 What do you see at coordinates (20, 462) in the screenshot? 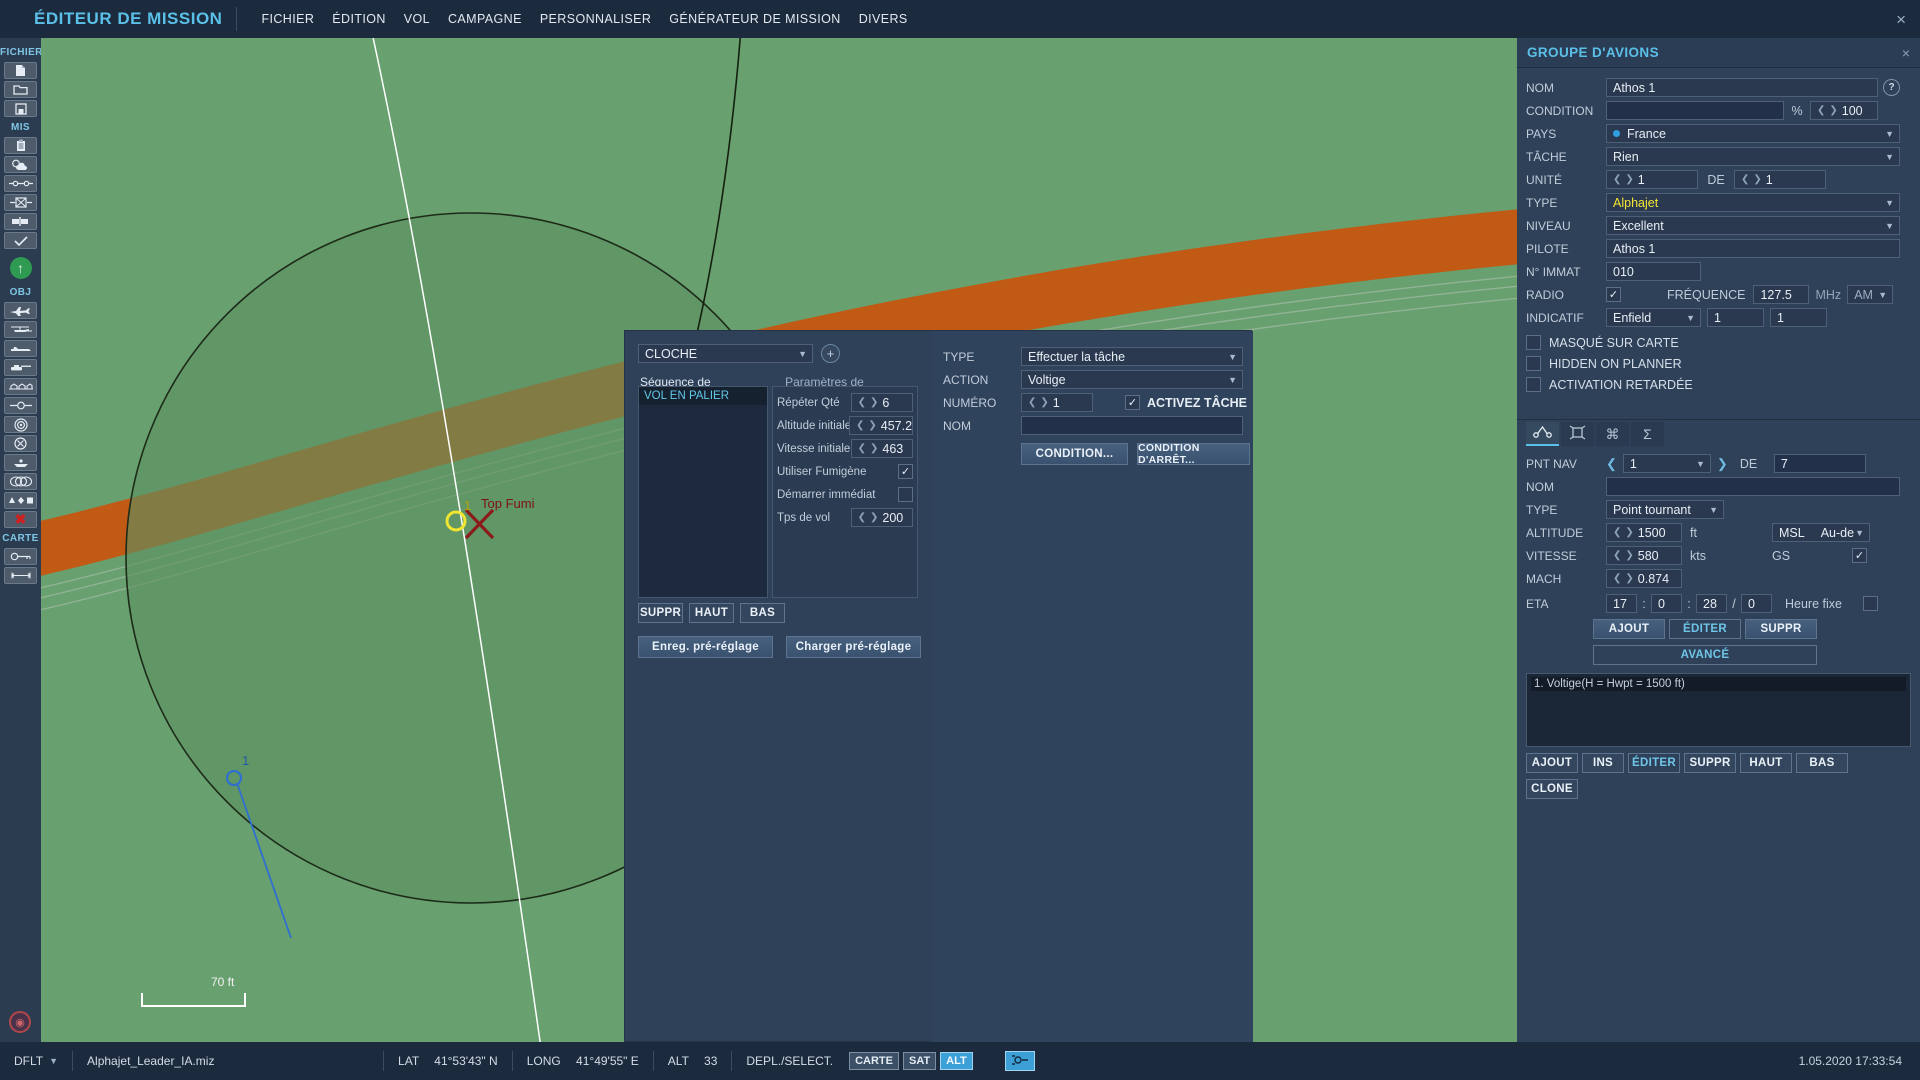
I see `airfield-button` at bounding box center [20, 462].